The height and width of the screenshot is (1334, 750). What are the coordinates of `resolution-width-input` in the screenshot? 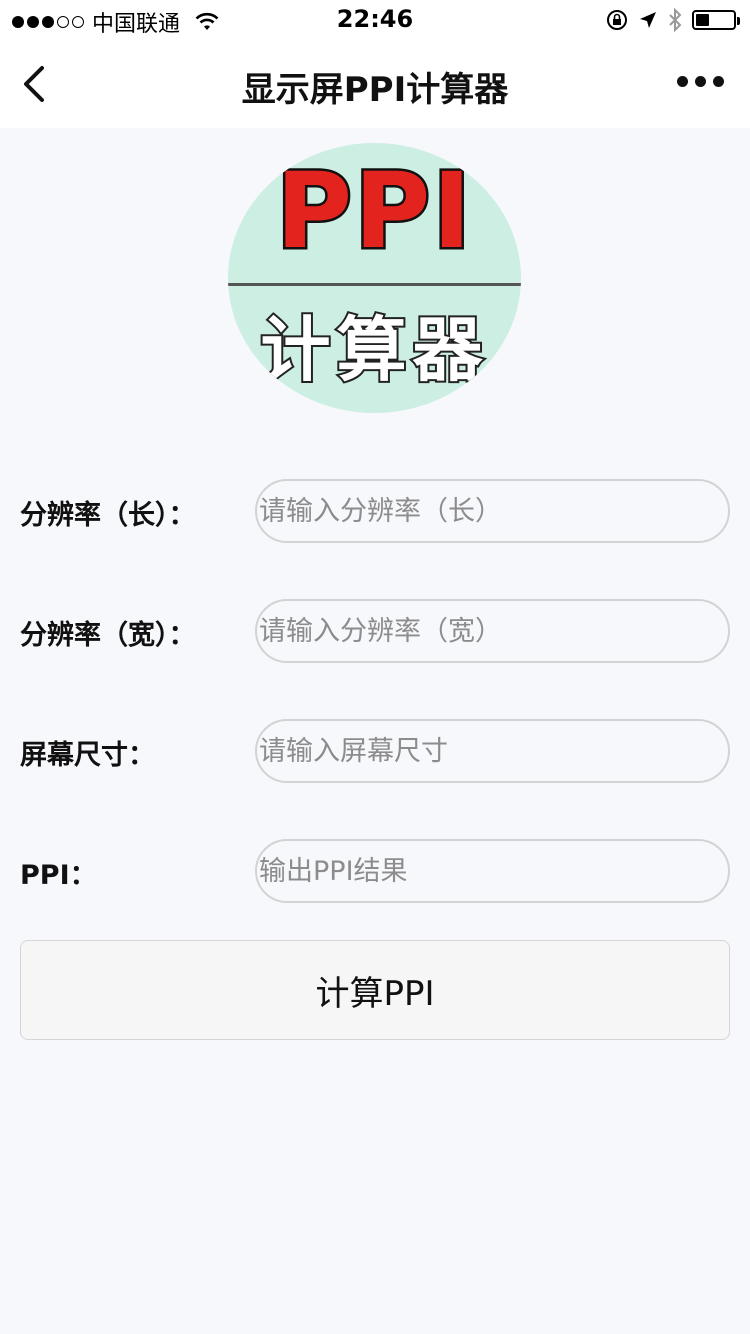 It's located at (492, 631).